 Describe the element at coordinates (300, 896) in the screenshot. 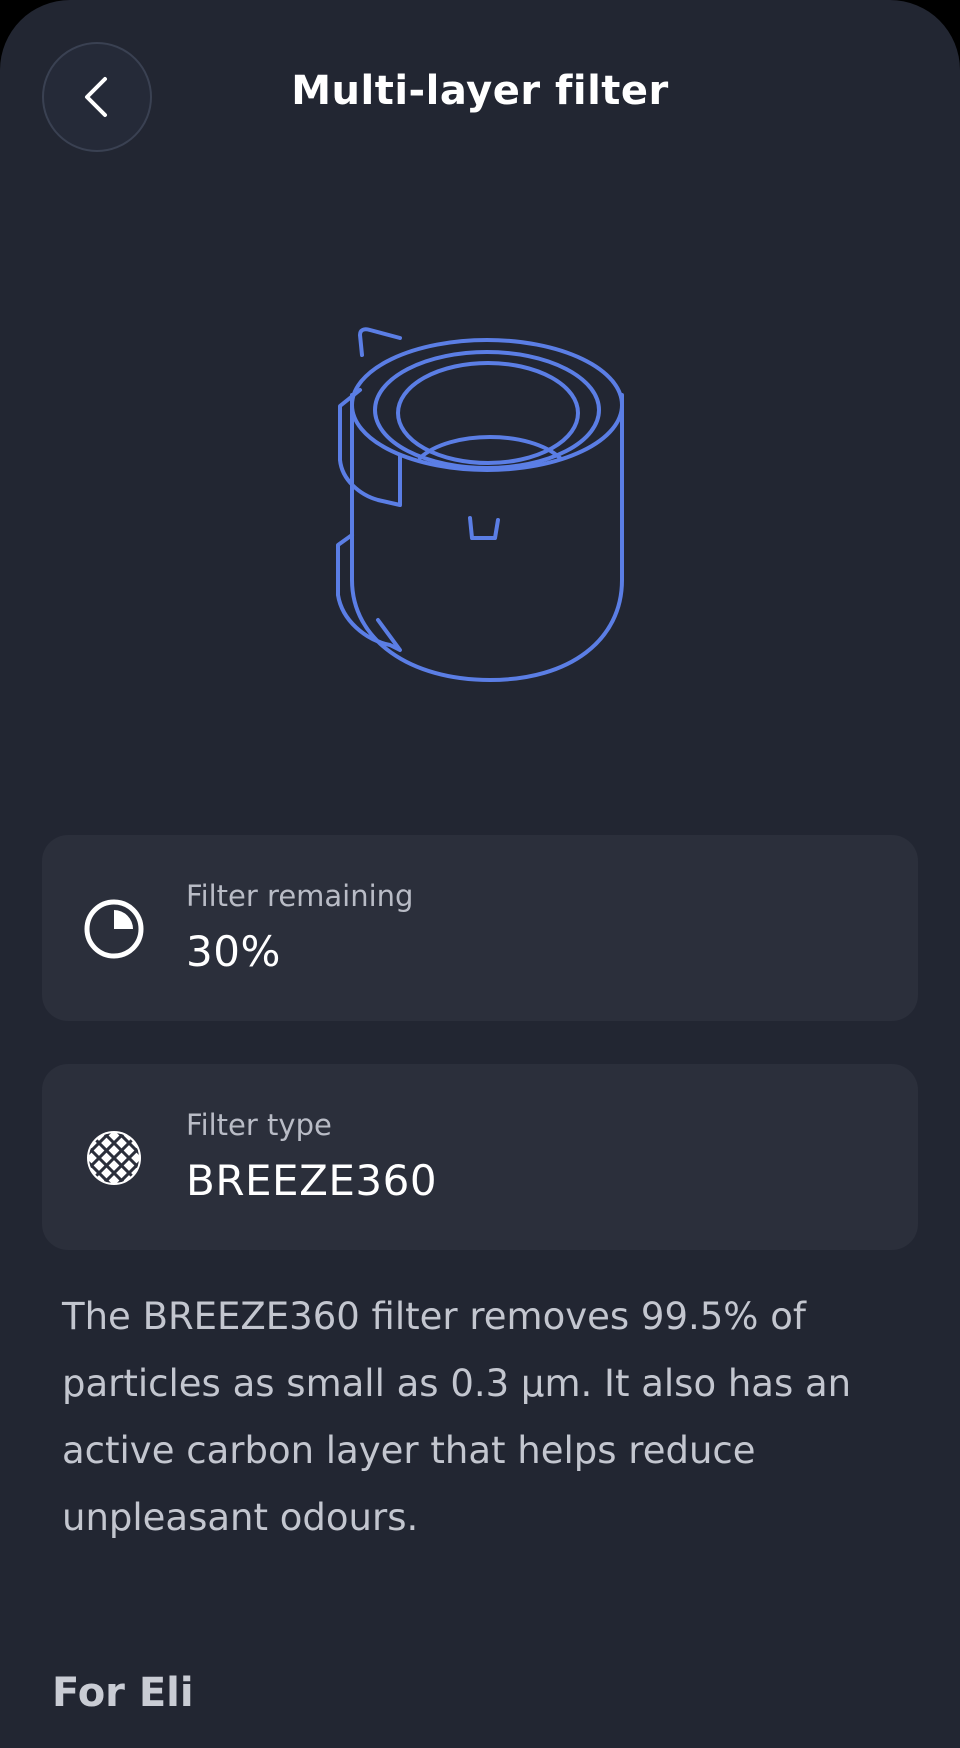

I see `filter-remaining-label: Filter remaining` at that location.